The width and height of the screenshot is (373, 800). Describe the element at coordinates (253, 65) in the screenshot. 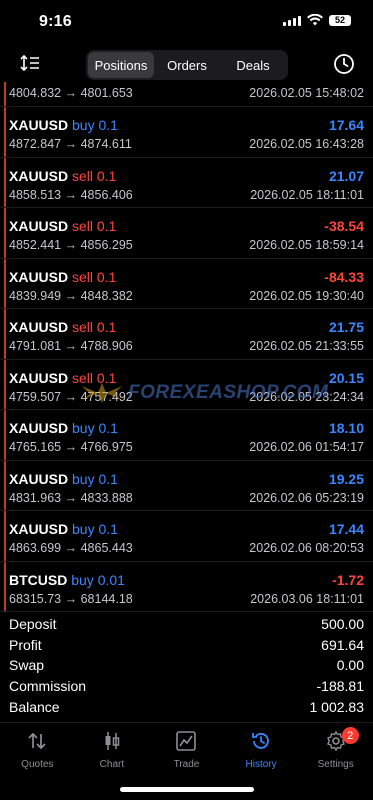

I see `tab-deals: Deals` at that location.